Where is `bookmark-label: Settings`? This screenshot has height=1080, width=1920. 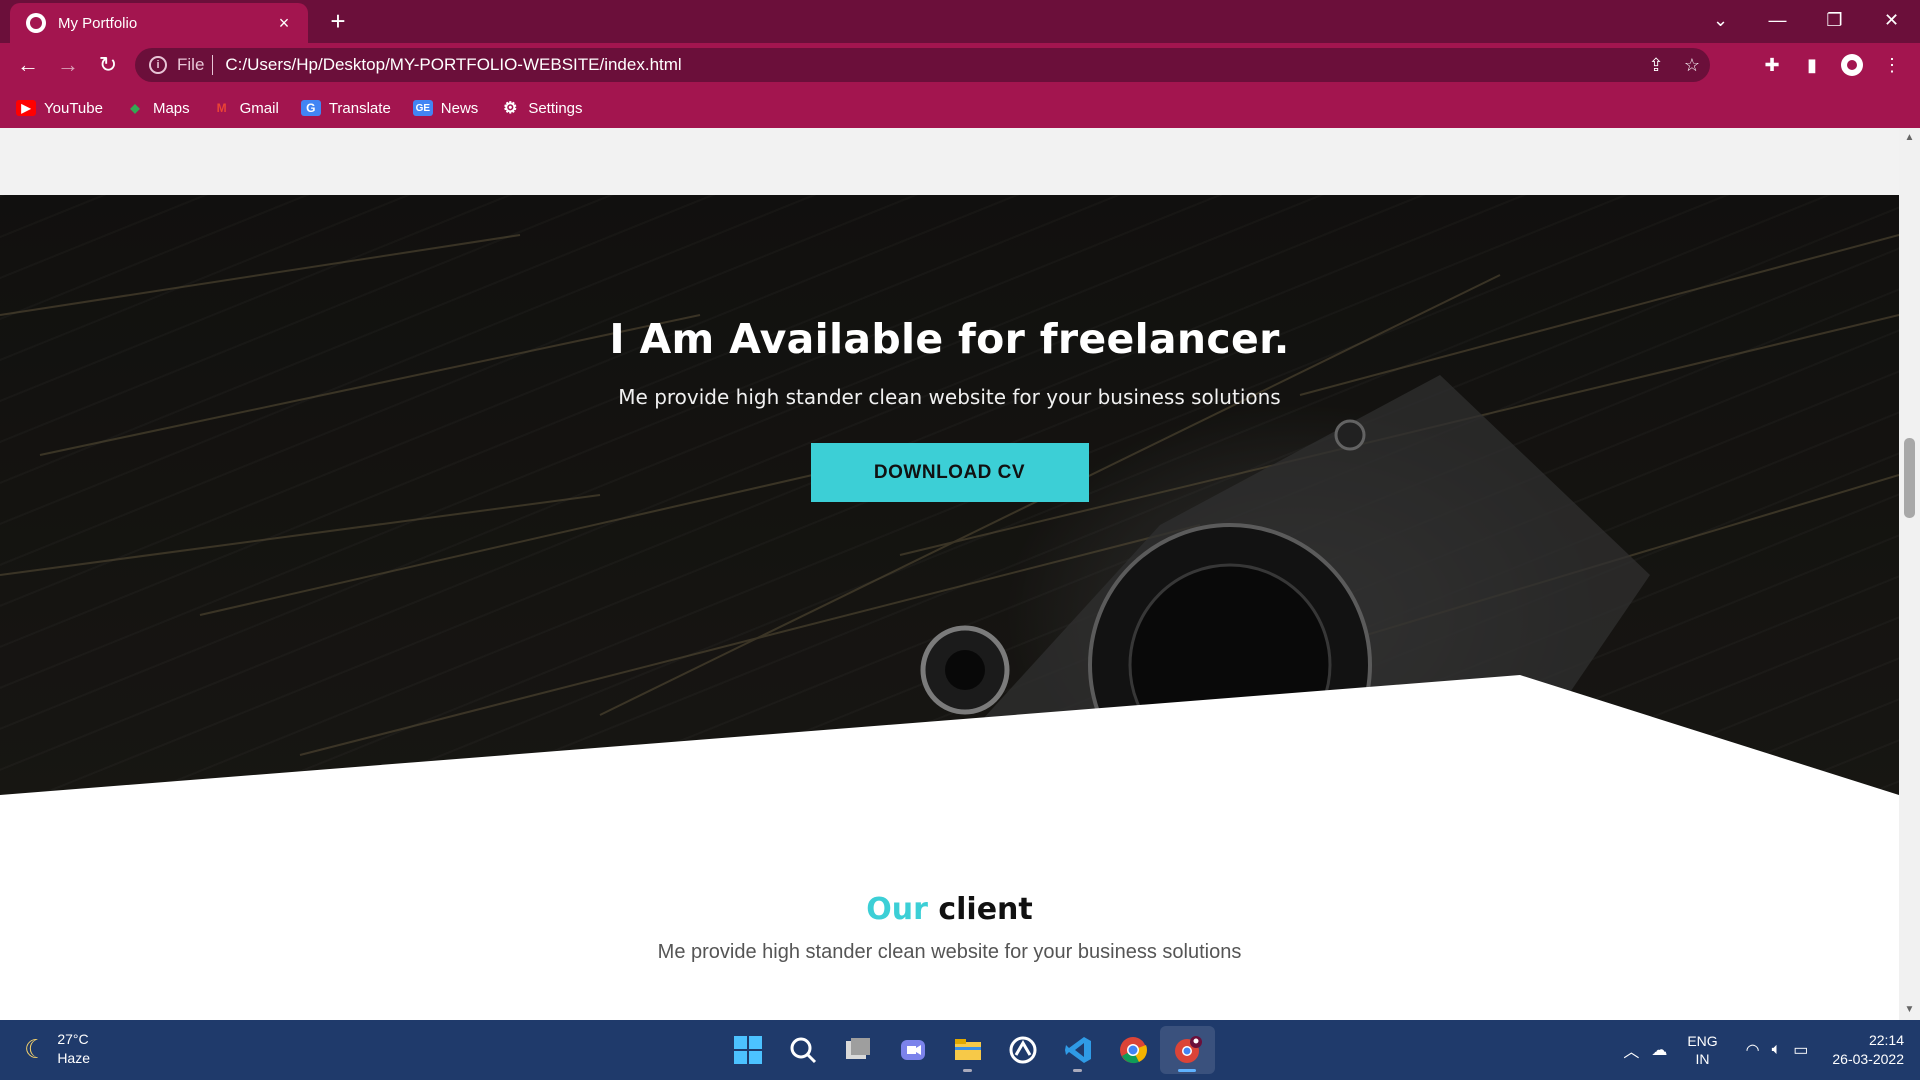 bookmark-label: Settings is located at coordinates (555, 108).